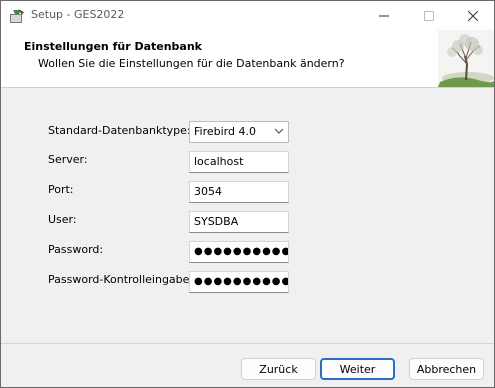  What do you see at coordinates (239, 222) in the screenshot?
I see `user-field: SYSDBA` at bounding box center [239, 222].